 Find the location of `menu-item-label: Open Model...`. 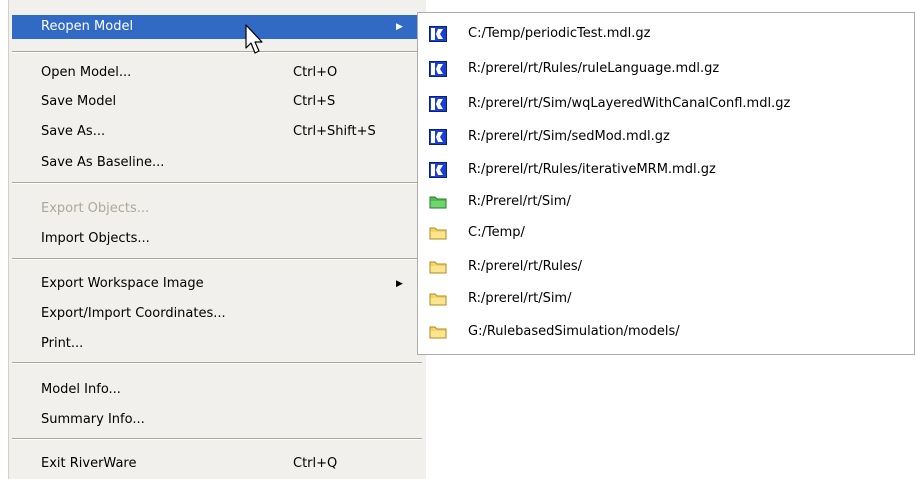

menu-item-label: Open Model... is located at coordinates (86, 72).